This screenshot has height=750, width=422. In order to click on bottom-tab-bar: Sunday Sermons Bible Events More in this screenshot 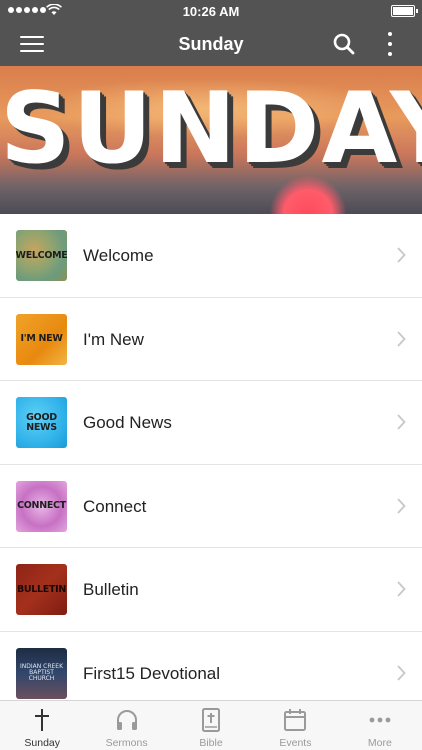, I will do `click(211, 725)`.